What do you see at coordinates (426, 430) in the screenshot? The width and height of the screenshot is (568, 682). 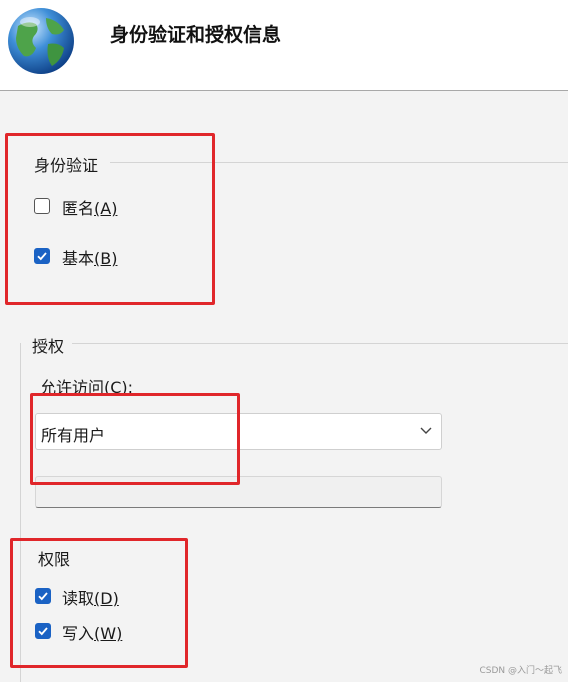 I see `chevron-down-icon` at bounding box center [426, 430].